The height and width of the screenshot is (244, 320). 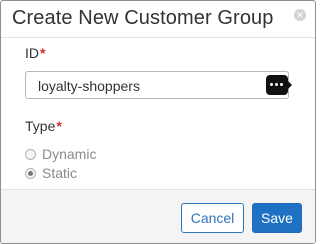 What do you see at coordinates (60, 173) in the screenshot?
I see `static-label: Static` at bounding box center [60, 173].